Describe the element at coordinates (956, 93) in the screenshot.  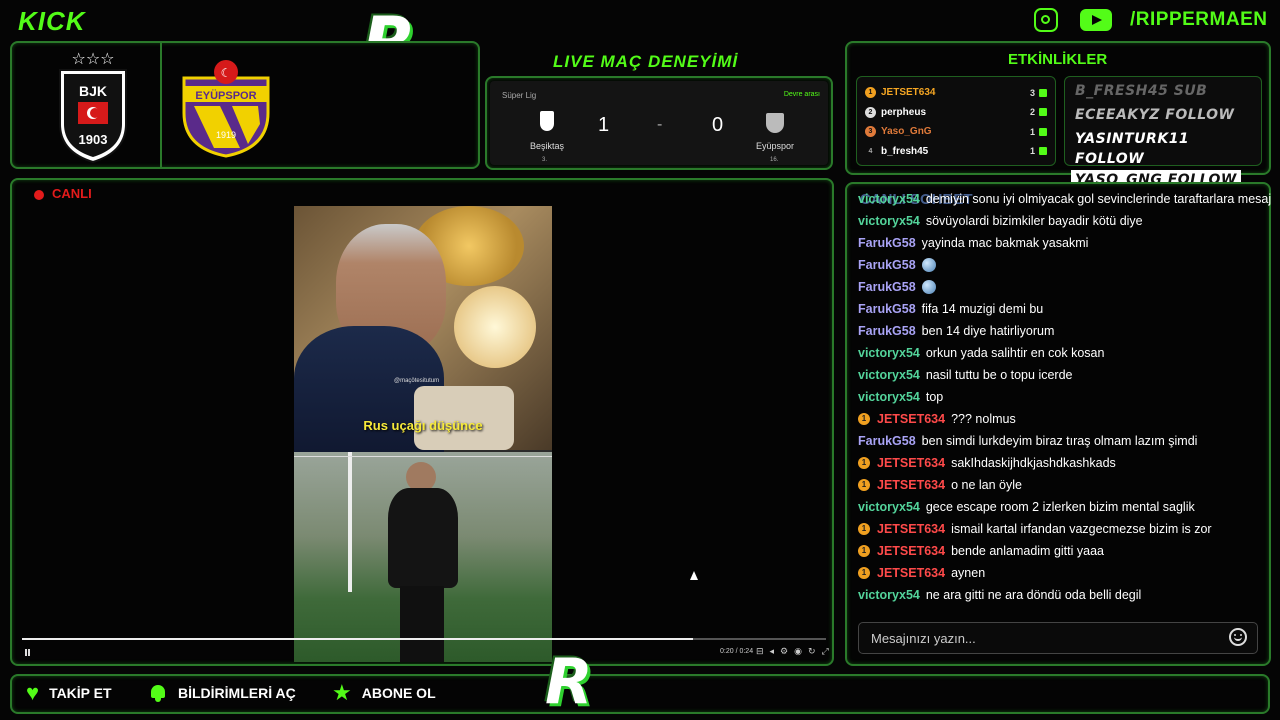
I see `leaderboard-row: 1 JETSET634 3` at that location.